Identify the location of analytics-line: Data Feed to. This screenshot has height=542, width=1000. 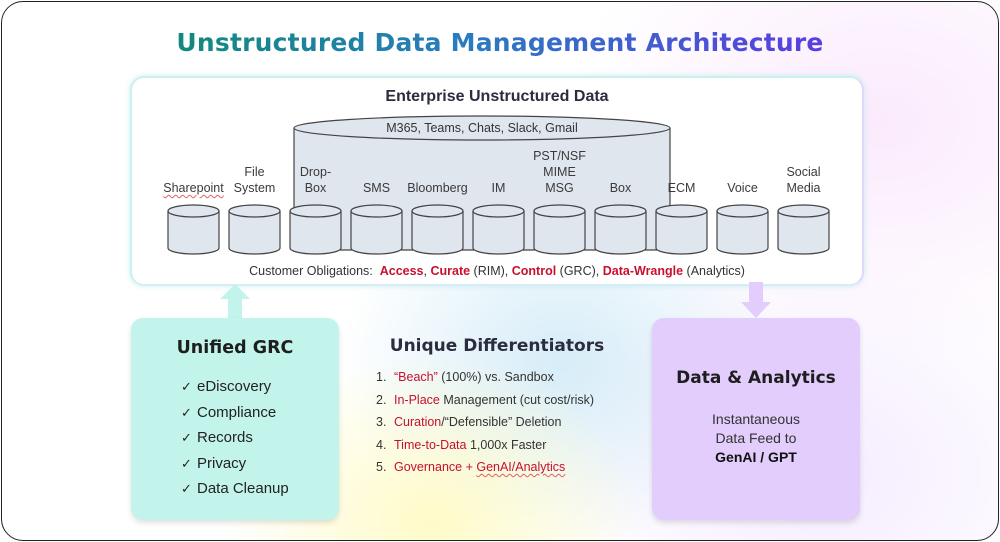
(756, 438).